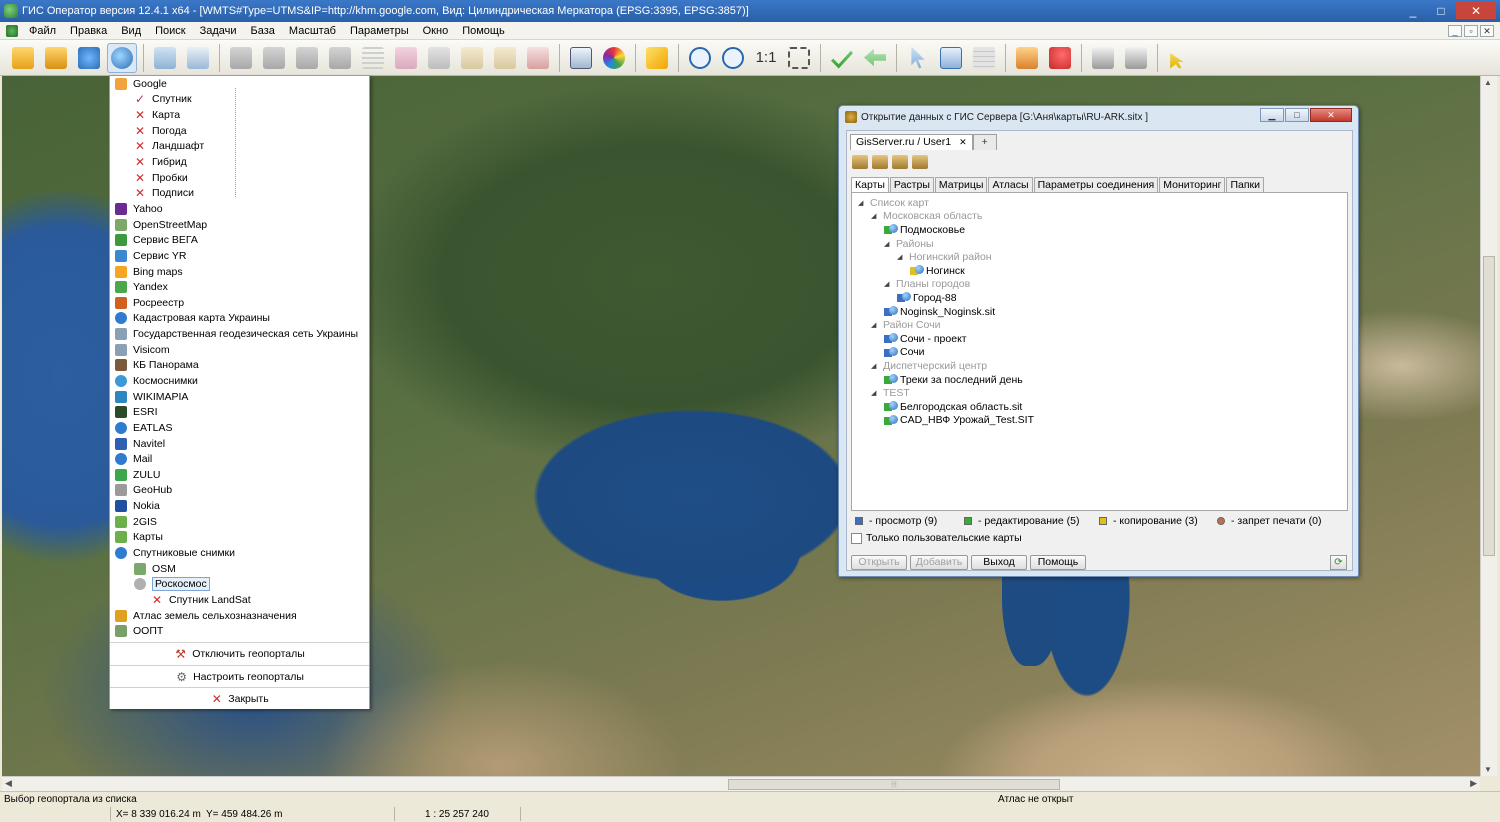 The height and width of the screenshot is (822, 1500). Describe the element at coordinates (893, 203) in the screenshot. I see `tree-folder: ◢ Список карт` at that location.